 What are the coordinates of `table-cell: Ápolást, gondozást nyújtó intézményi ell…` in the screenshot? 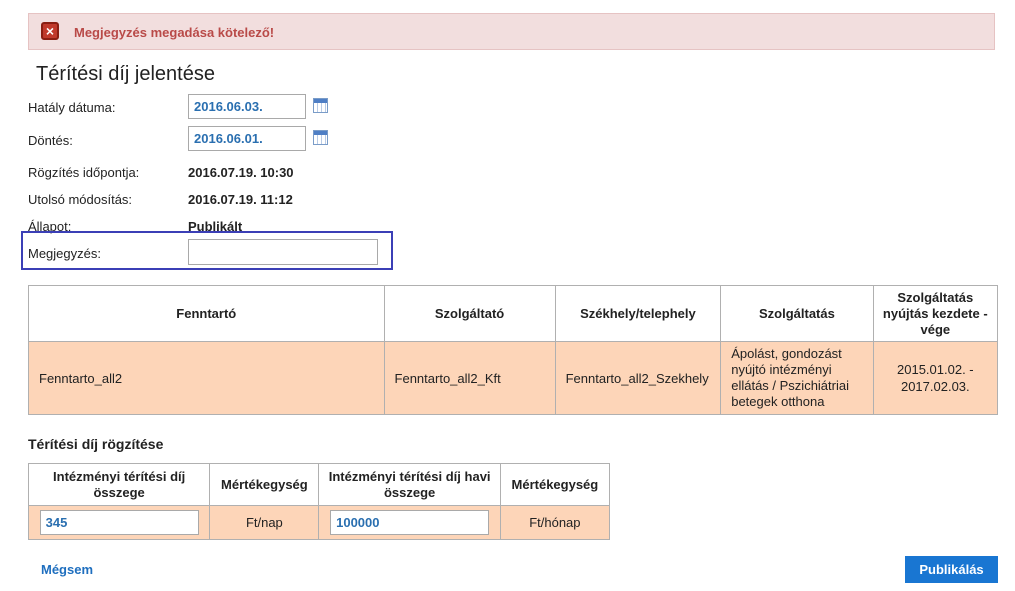 It's located at (797, 378).